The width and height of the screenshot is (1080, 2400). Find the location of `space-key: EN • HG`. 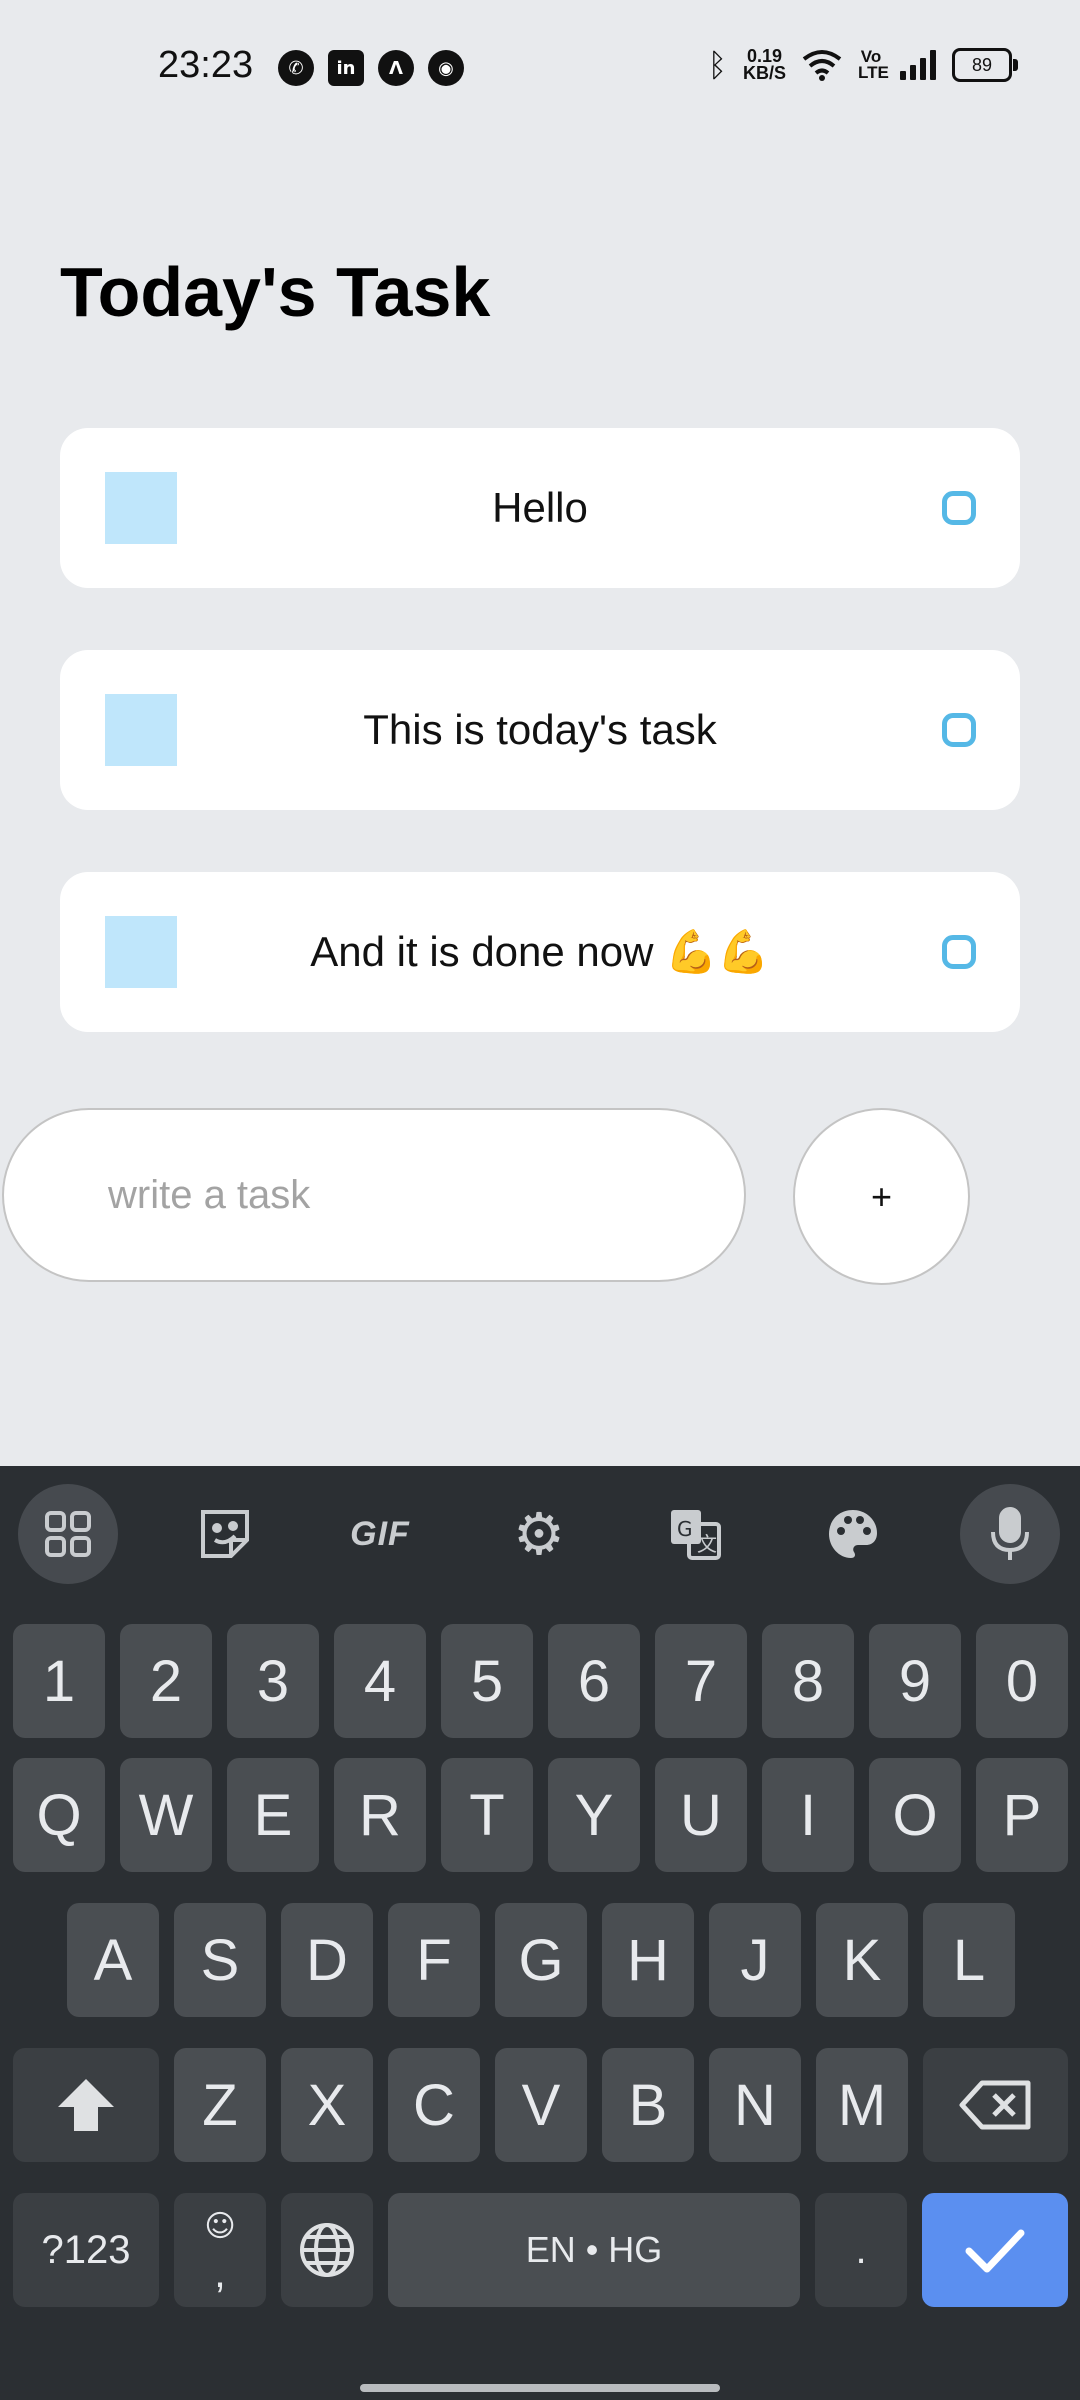

space-key: EN • HG is located at coordinates (594, 2250).